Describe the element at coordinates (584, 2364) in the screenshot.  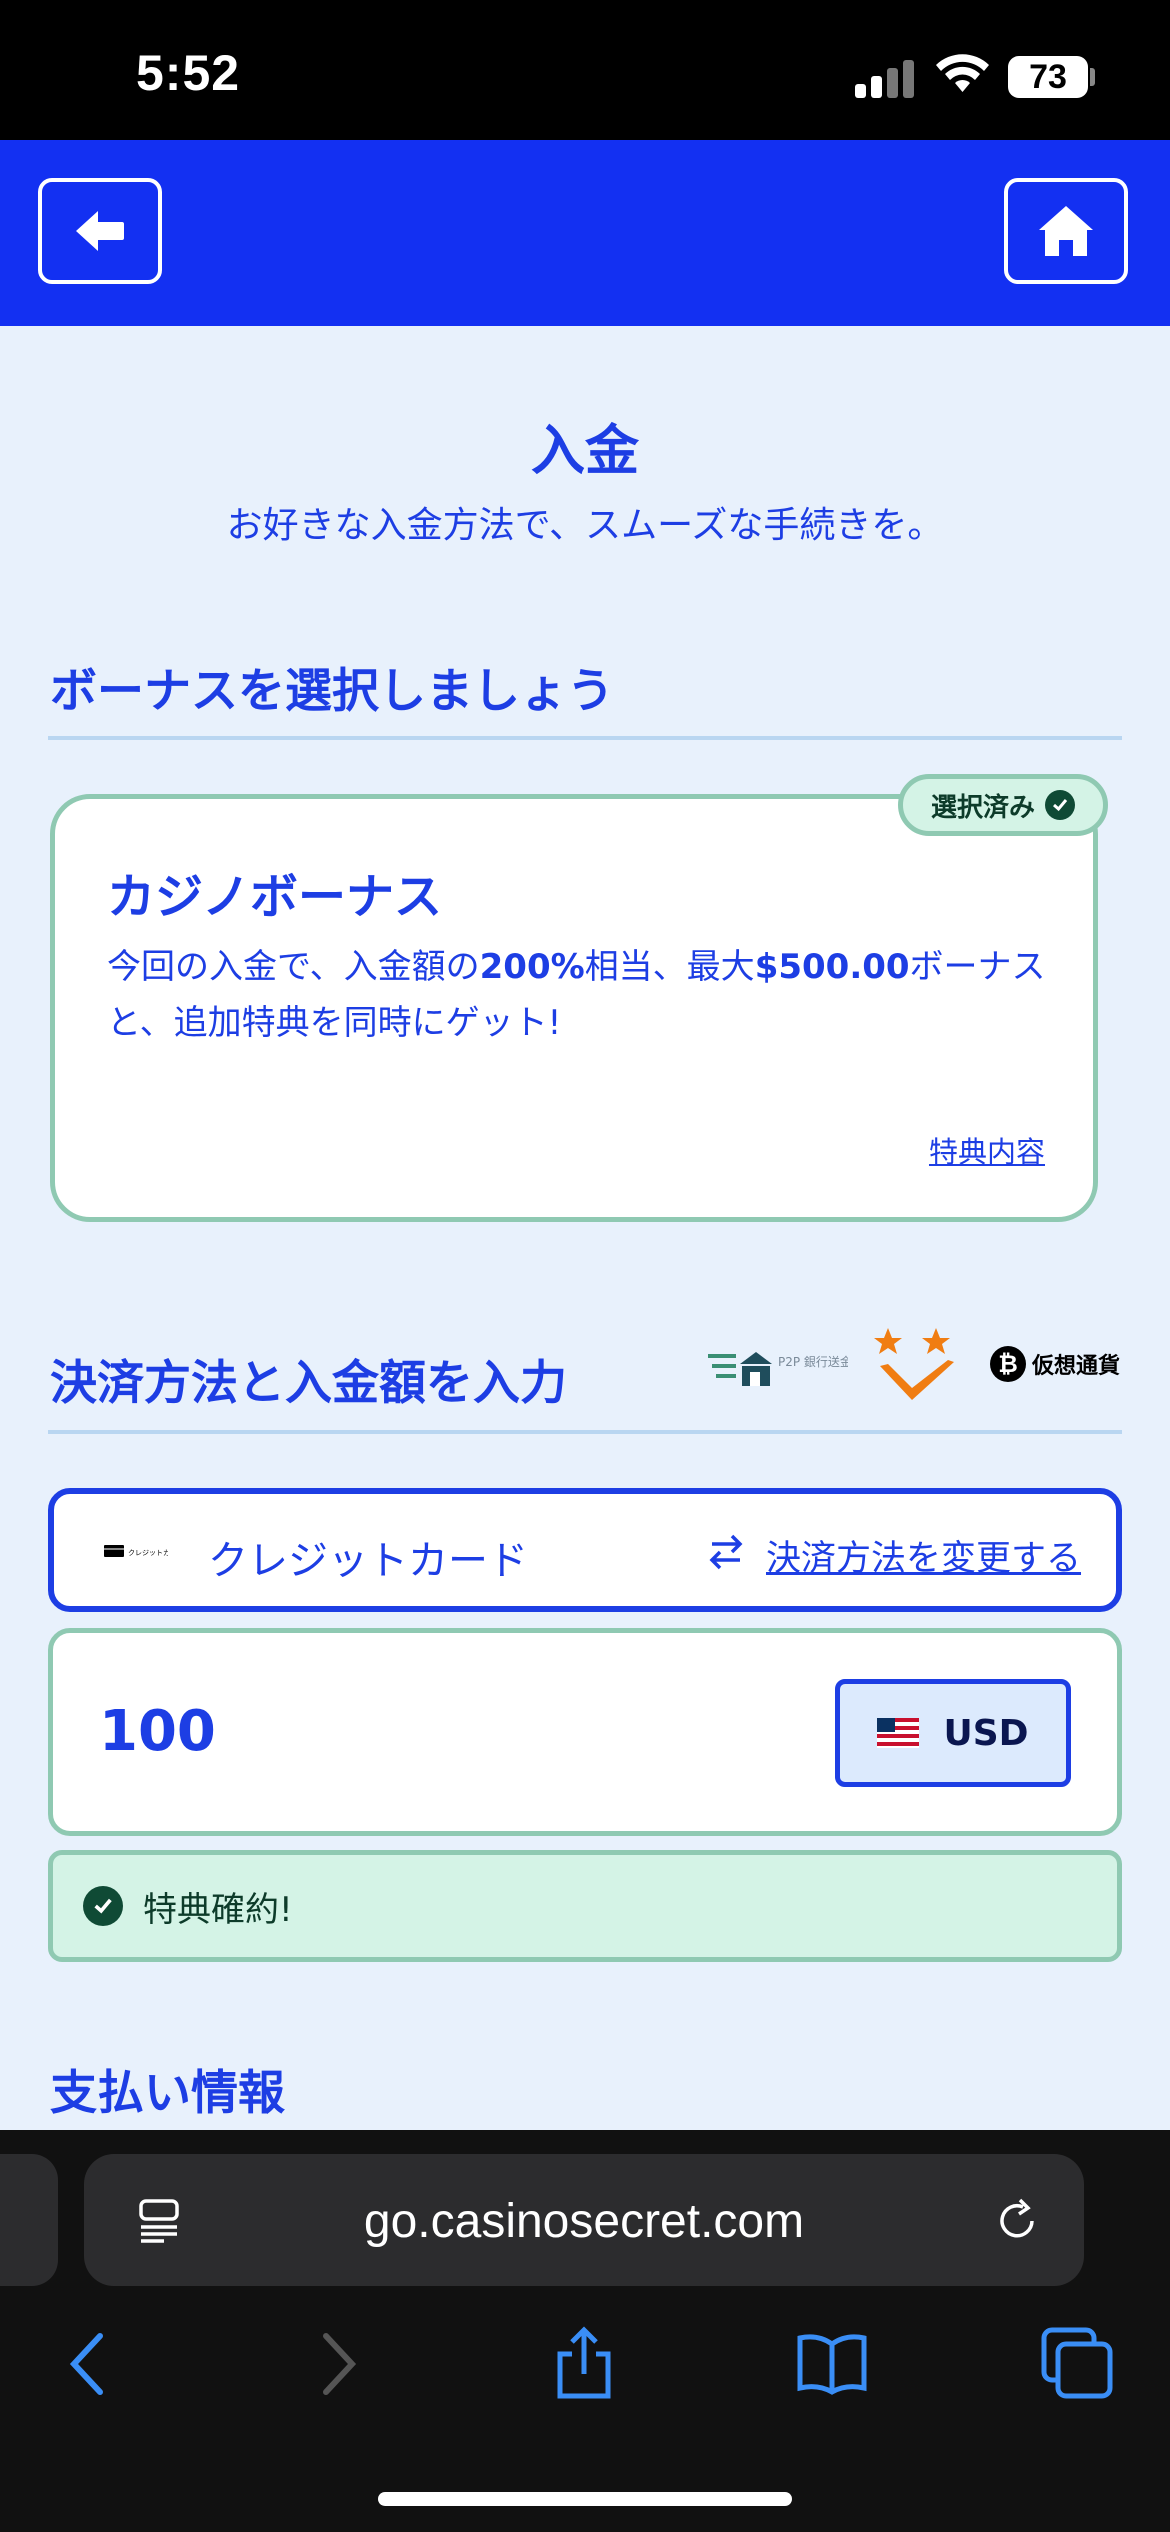
I see `share-icon` at that location.